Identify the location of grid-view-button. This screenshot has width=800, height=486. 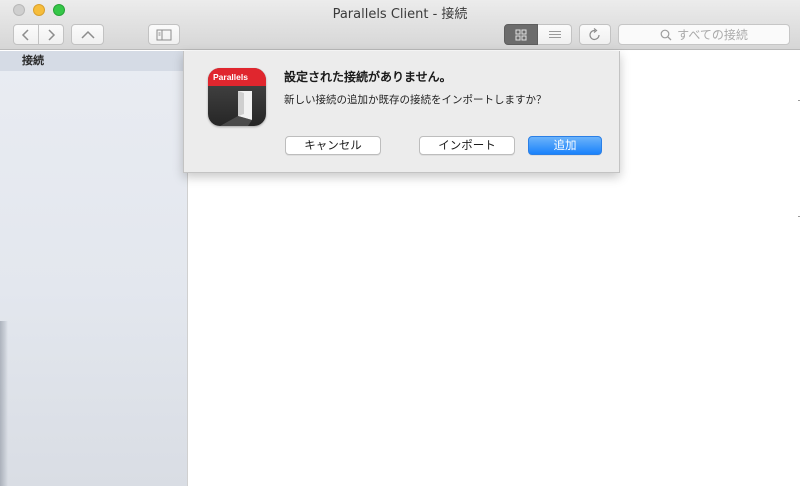
(521, 34).